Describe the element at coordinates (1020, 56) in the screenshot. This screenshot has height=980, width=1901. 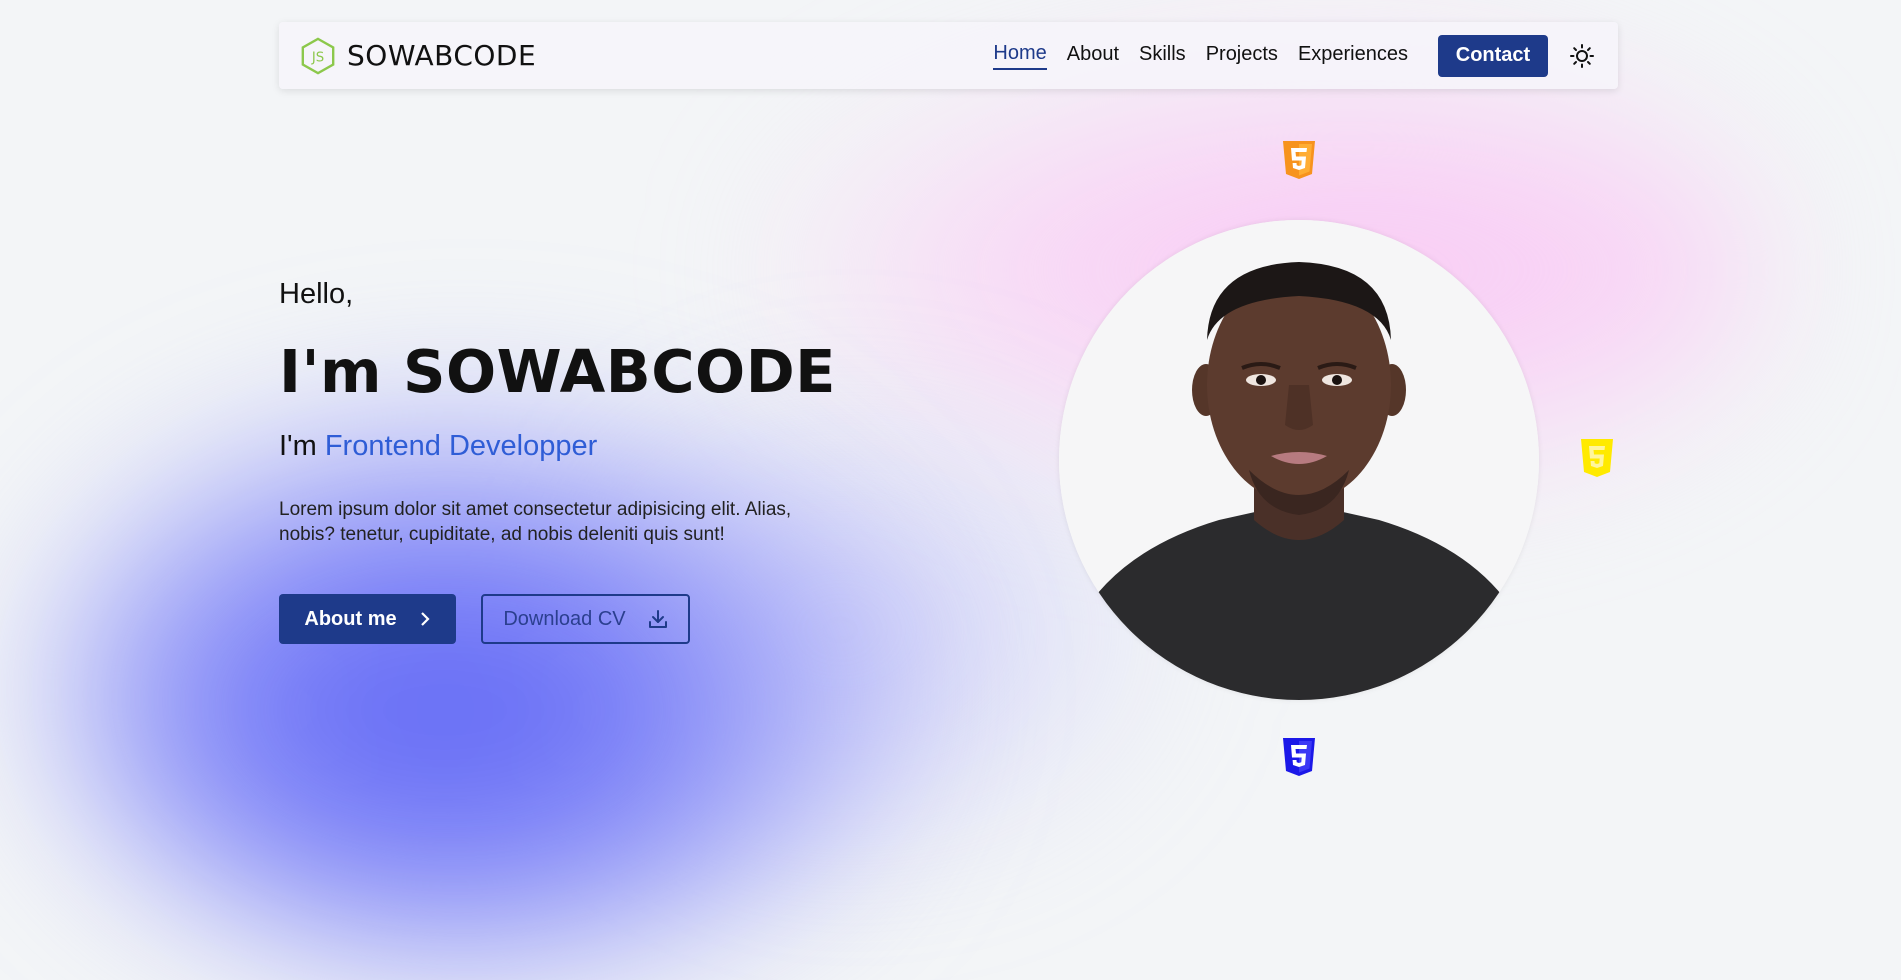
I see `nav-link-home: Home` at that location.